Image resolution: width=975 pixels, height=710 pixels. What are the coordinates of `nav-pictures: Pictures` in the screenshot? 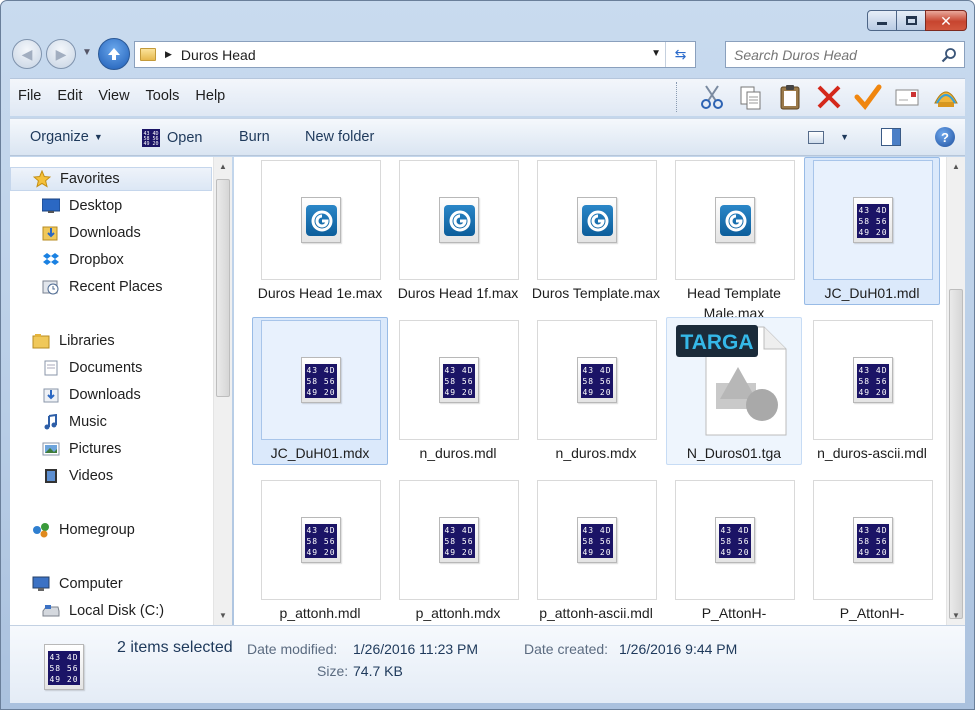 It's located at (81, 449).